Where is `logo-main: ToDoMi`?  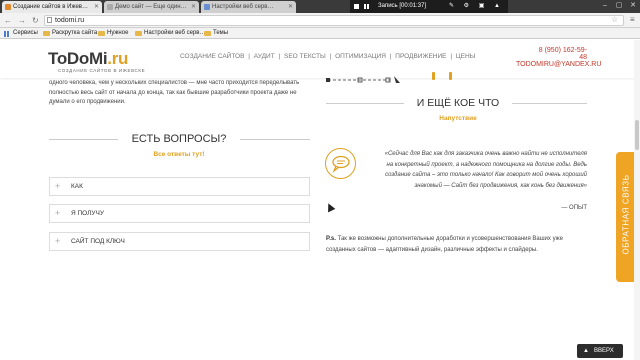 logo-main: ToDoMi is located at coordinates (78, 58).